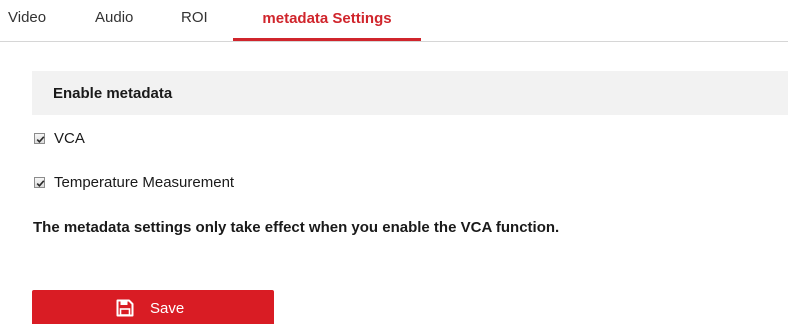 Image resolution: width=788 pixels, height=324 pixels. Describe the element at coordinates (327, 20) in the screenshot. I see `tab-metadata-settings: metadata Settings` at that location.